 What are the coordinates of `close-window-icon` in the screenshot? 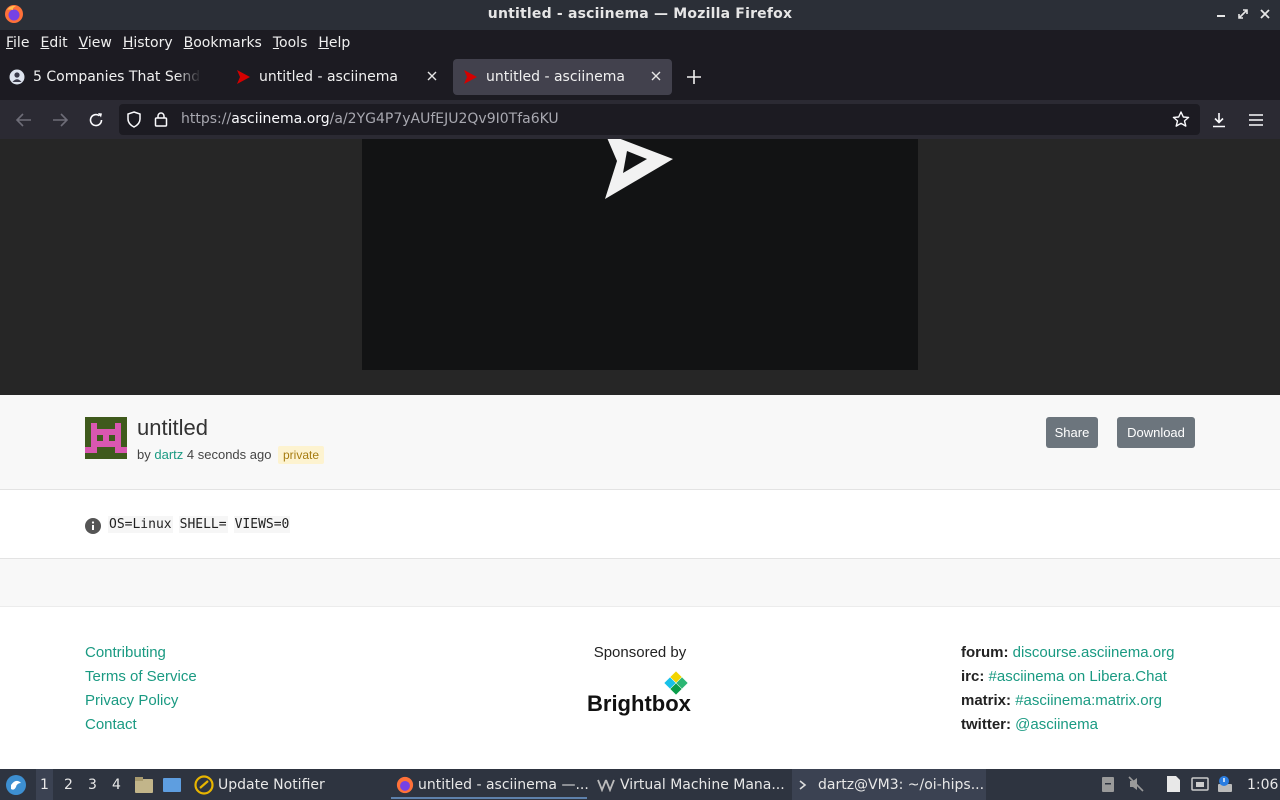 It's located at (1265, 14).